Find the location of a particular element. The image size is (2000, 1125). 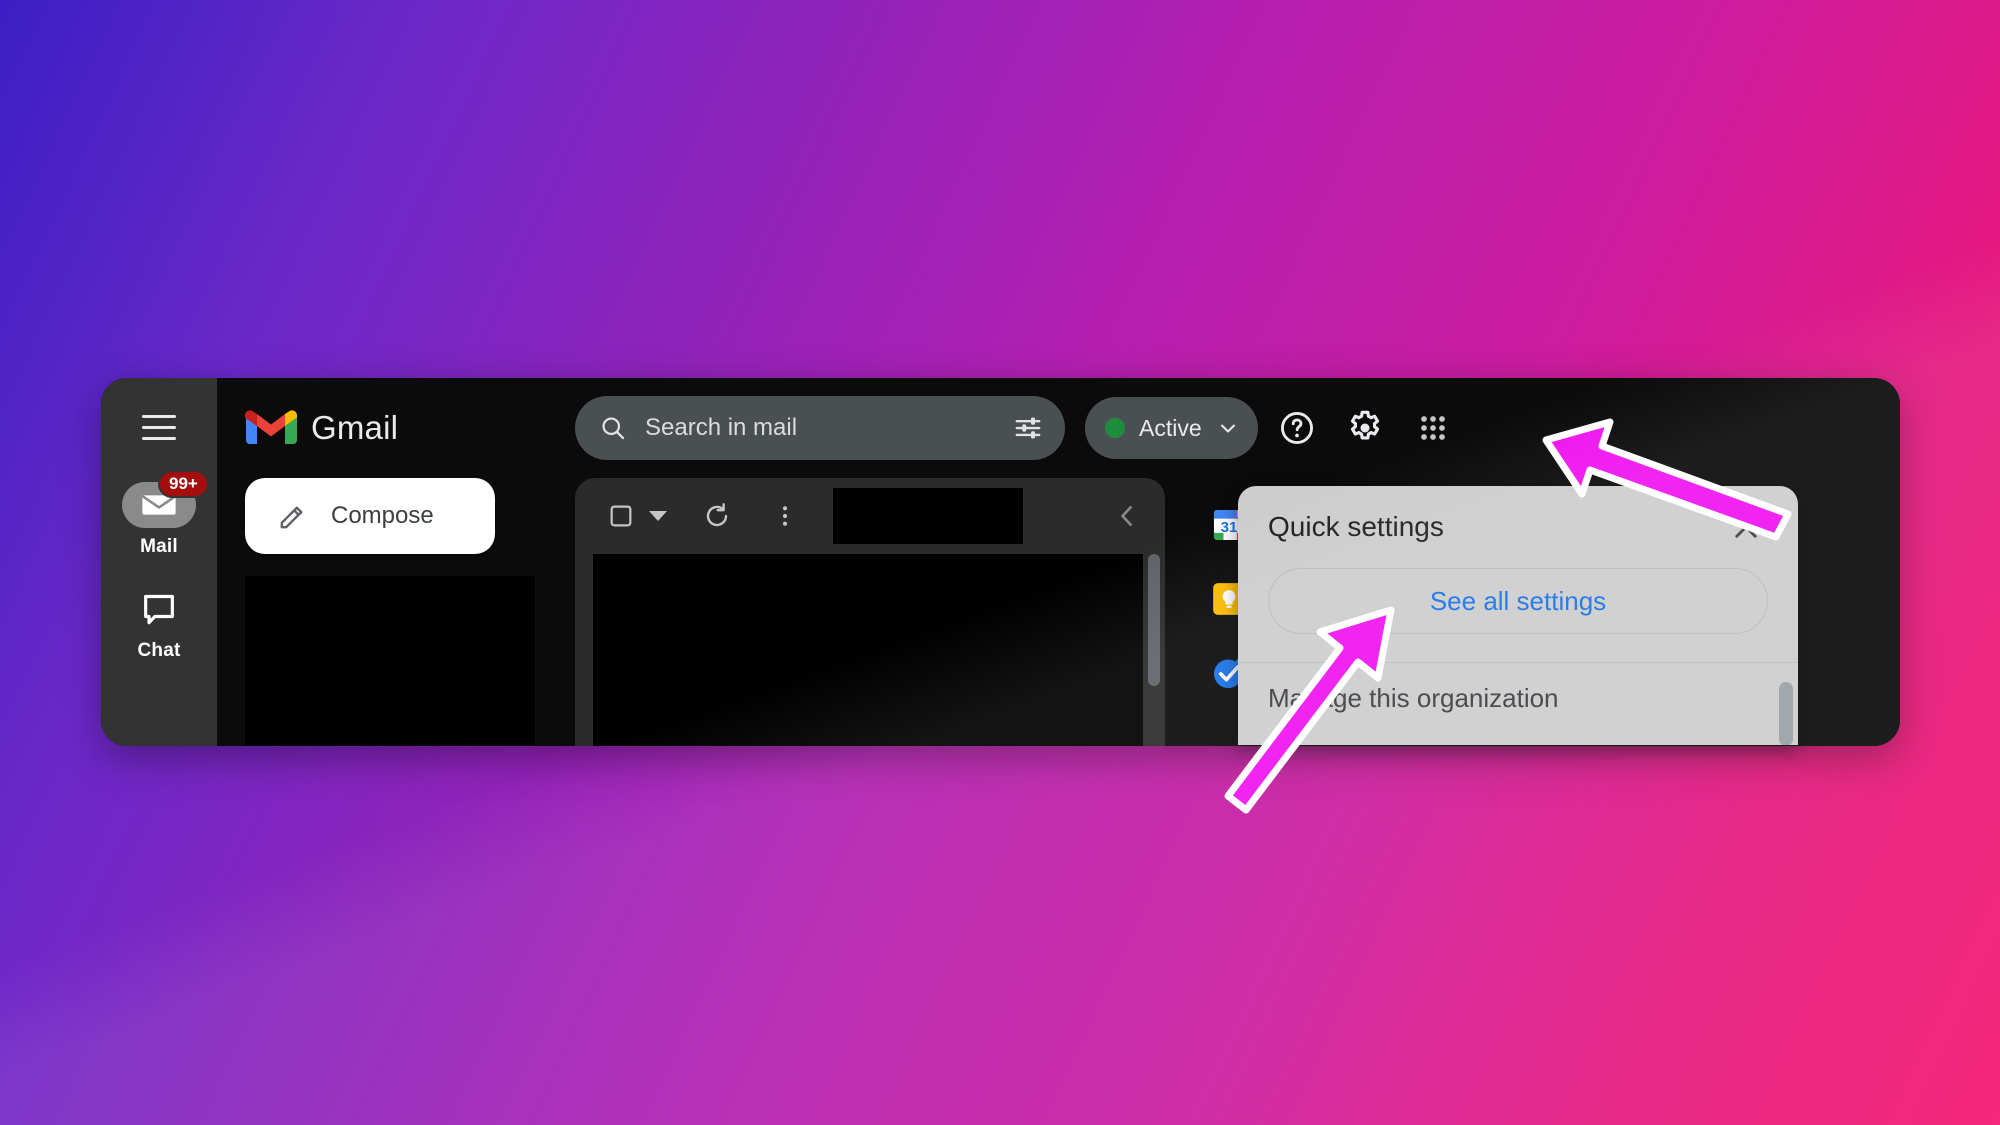

status-label: Active is located at coordinates (1170, 427).